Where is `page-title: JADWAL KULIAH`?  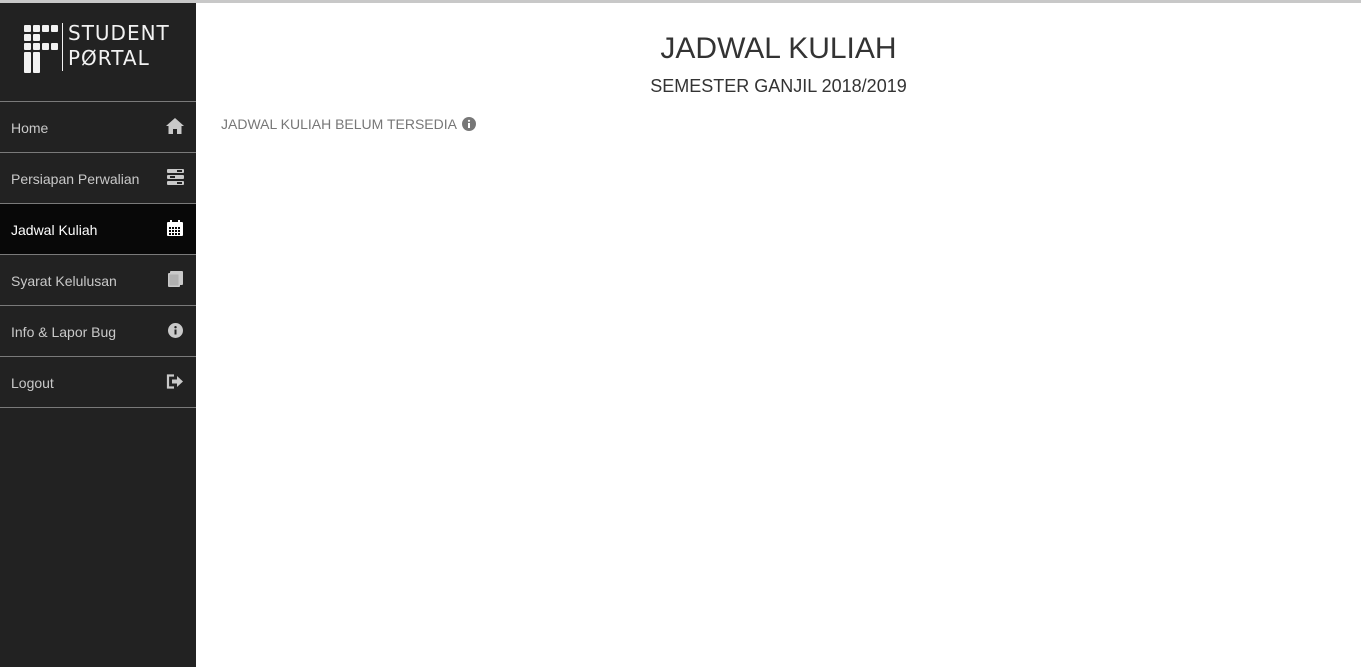
page-title: JADWAL KULIAH is located at coordinates (778, 48).